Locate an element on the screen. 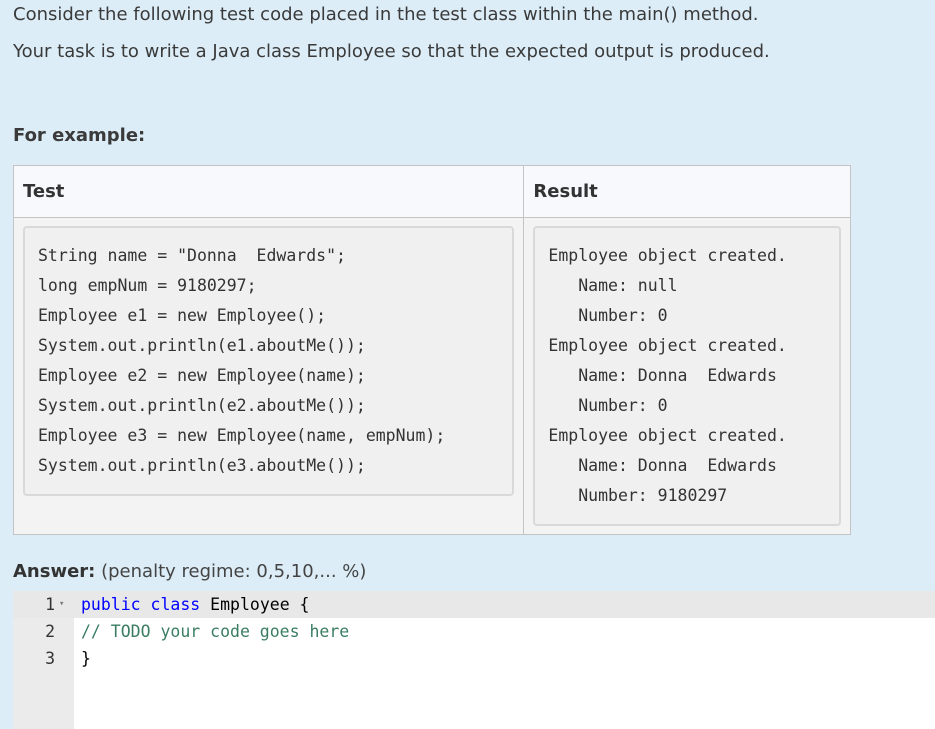 This screenshot has width=935, height=729. table-header-row: Test Result is located at coordinates (431, 191).